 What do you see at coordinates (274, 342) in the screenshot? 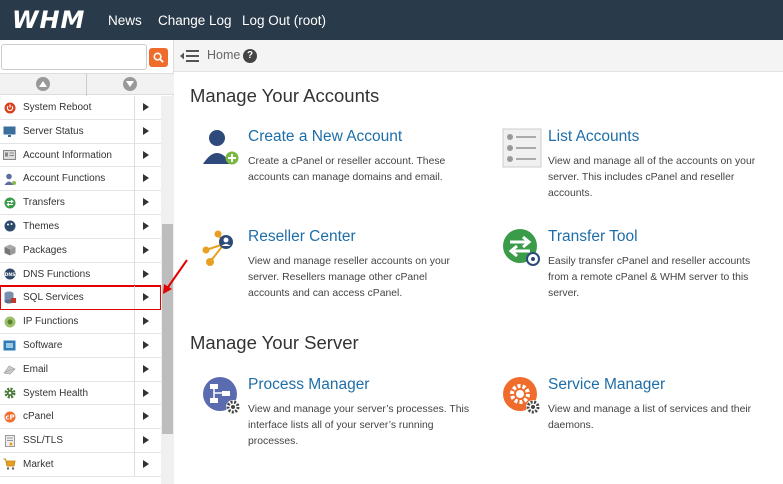
I see `section-title-server: Manage Your Server` at bounding box center [274, 342].